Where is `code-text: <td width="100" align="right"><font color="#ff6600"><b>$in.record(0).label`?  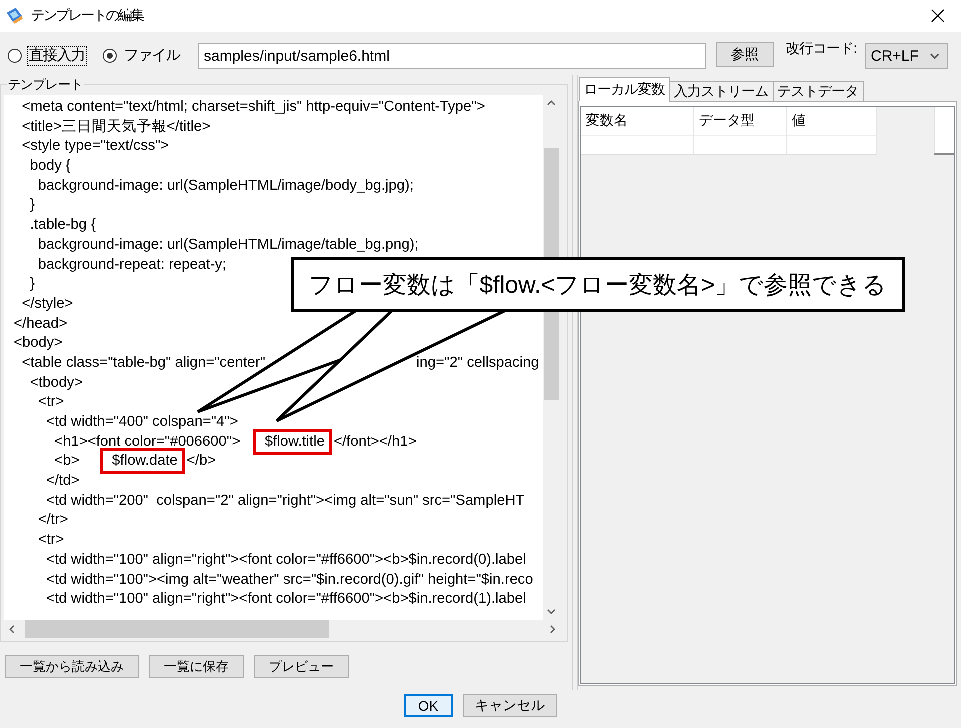 code-text: <td width="100" align="right"><font color="#ff6600"><b>$in.record(0).label is located at coordinates (286, 560).